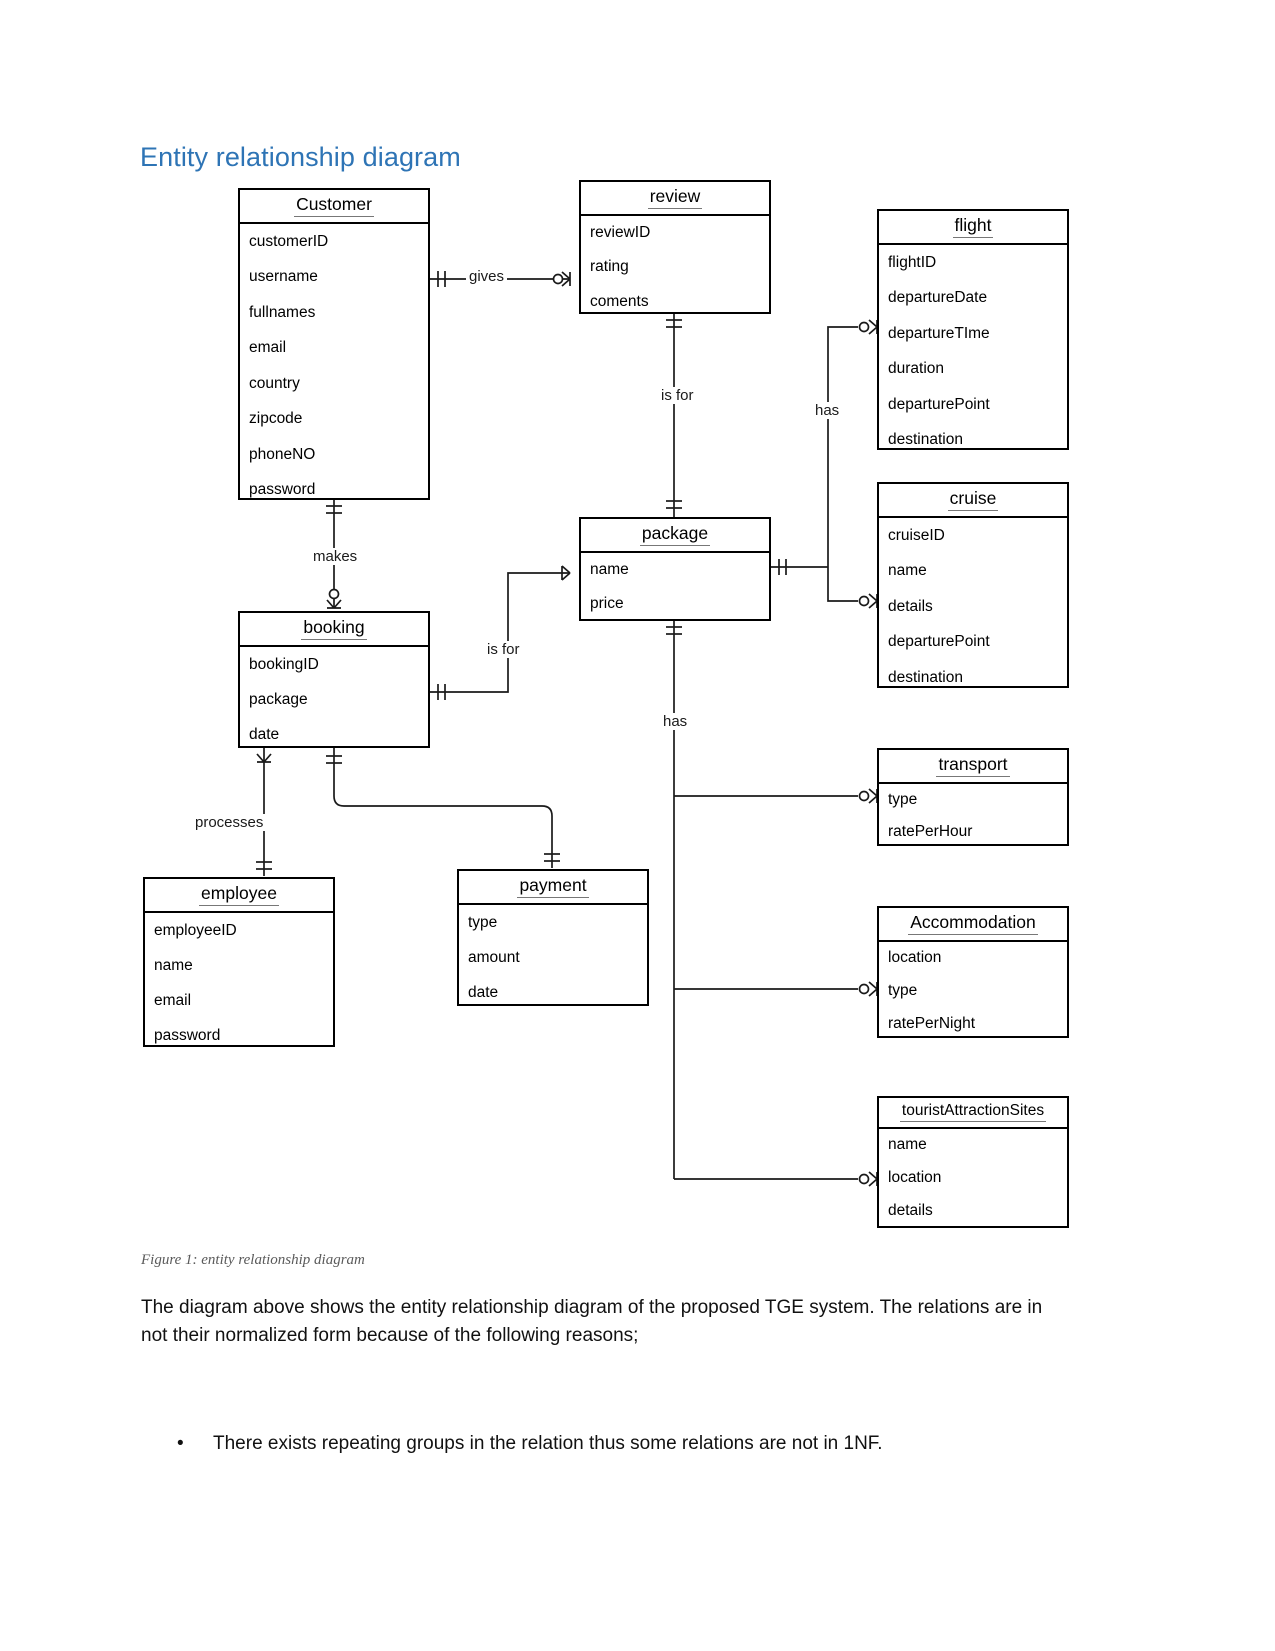 Image resolution: width=1275 pixels, height=1651 pixels. I want to click on entity-booking: booking bookingID package date, so click(334, 679).